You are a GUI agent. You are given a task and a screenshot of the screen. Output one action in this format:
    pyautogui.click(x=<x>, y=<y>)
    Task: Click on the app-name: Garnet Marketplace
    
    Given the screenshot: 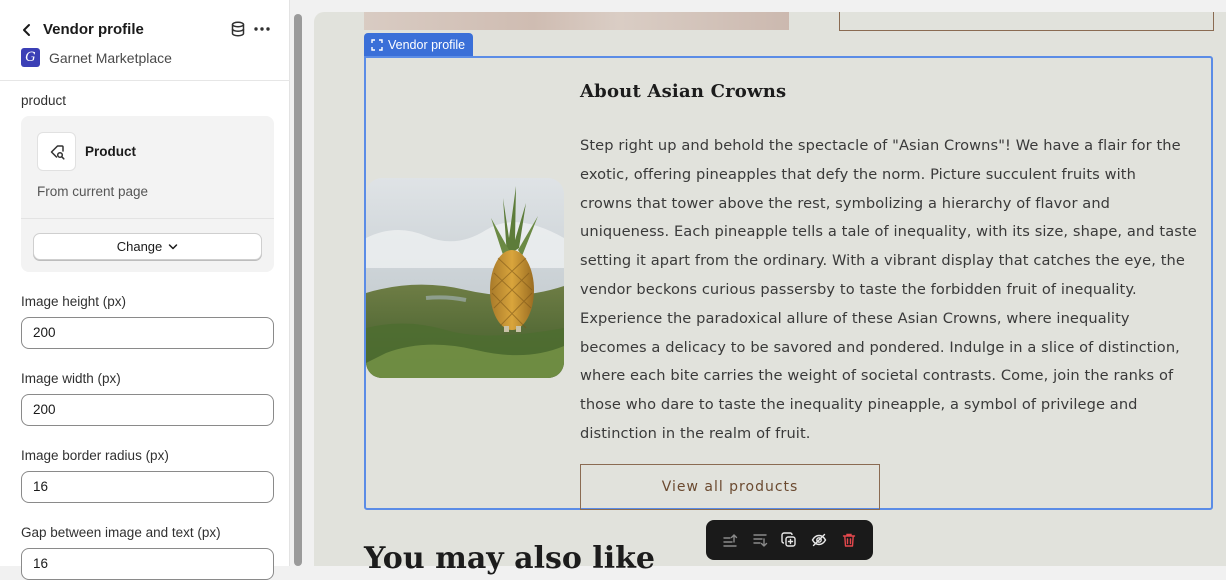 What is the action you would take?
    pyautogui.click(x=110, y=58)
    